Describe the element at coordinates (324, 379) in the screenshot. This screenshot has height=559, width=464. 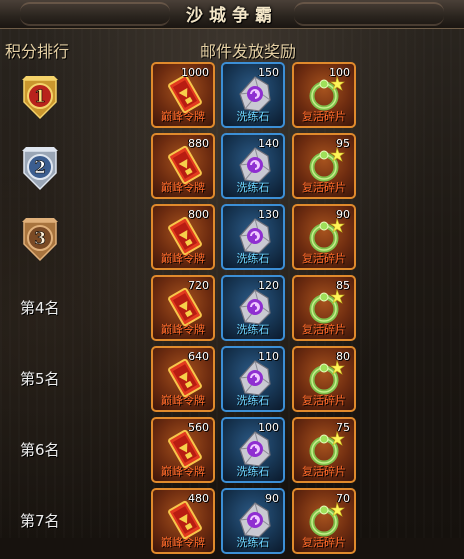
I see `reward-slot: 80 复活碎片` at that location.